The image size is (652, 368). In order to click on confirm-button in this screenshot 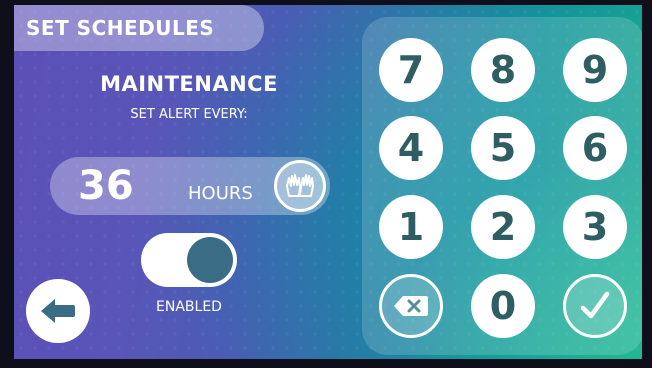, I will do `click(595, 306)`.